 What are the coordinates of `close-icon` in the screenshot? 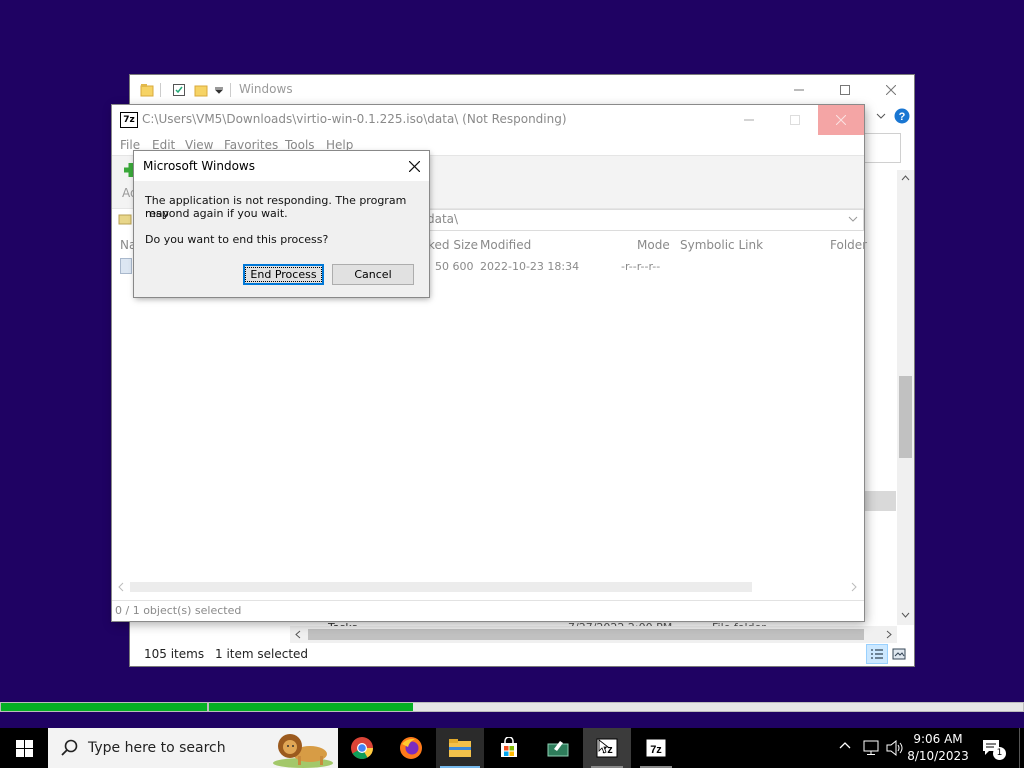 It's located at (414, 166).